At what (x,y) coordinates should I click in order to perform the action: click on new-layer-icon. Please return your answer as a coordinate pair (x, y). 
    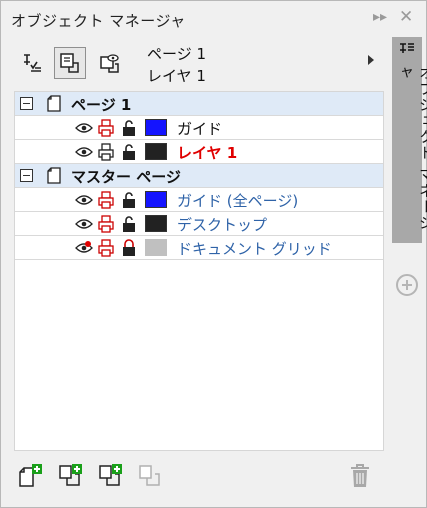
    Looking at the image, I should click on (30, 475).